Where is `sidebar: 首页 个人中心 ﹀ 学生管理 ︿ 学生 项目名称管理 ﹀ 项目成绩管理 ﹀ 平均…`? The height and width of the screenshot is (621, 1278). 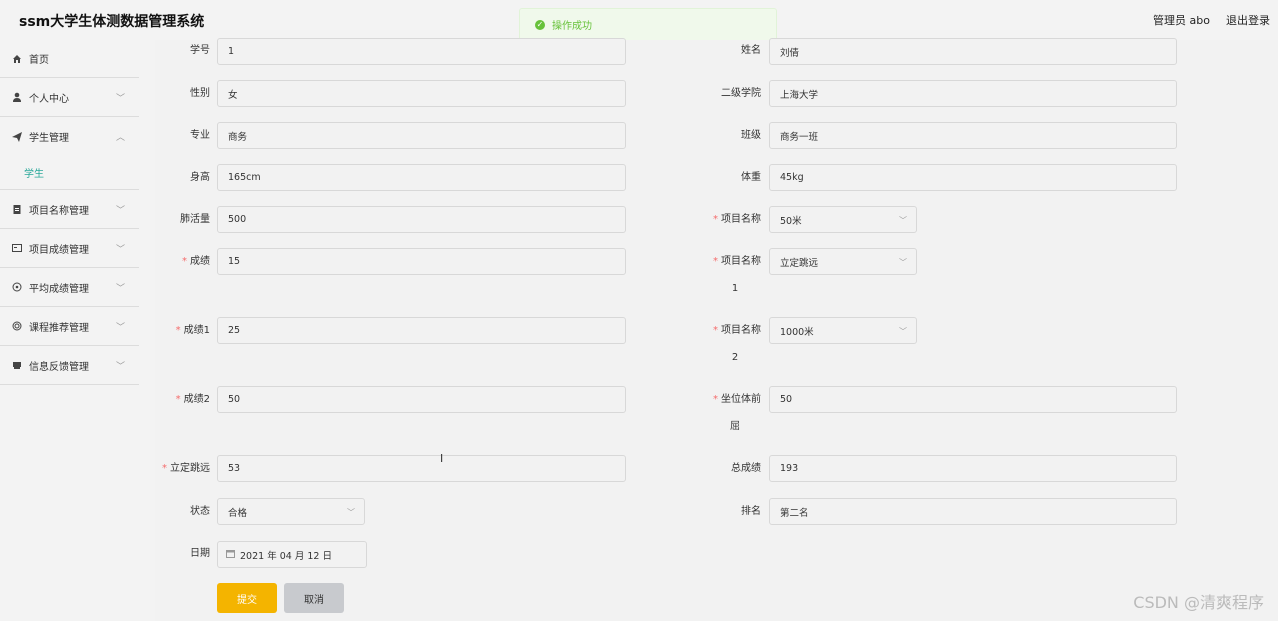
sidebar: 首页 个人中心 ﹀ 学生管理 ︿ 学生 项目名称管理 ﹀ 项目成绩管理 ﹀ 平均… is located at coordinates (69, 330).